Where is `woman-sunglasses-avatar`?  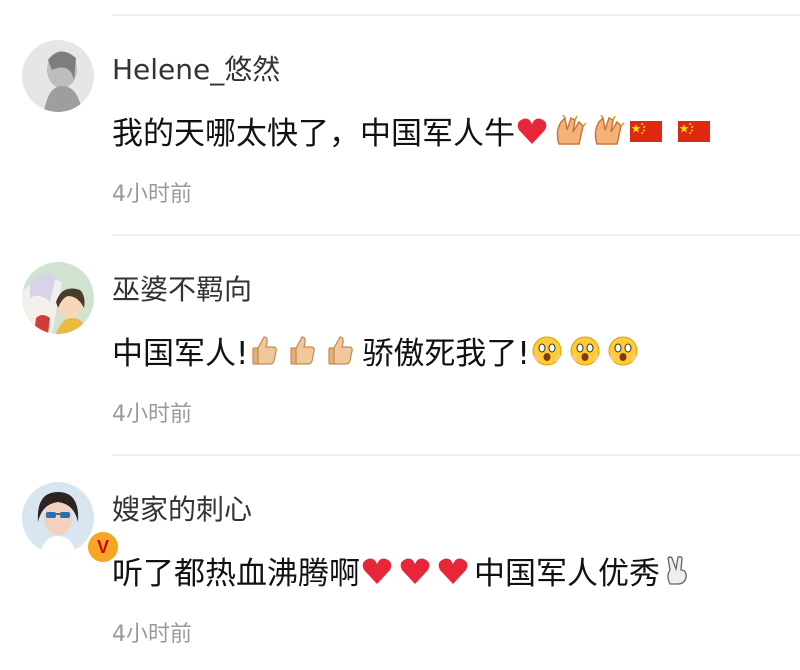 woman-sunglasses-avatar is located at coordinates (58, 518).